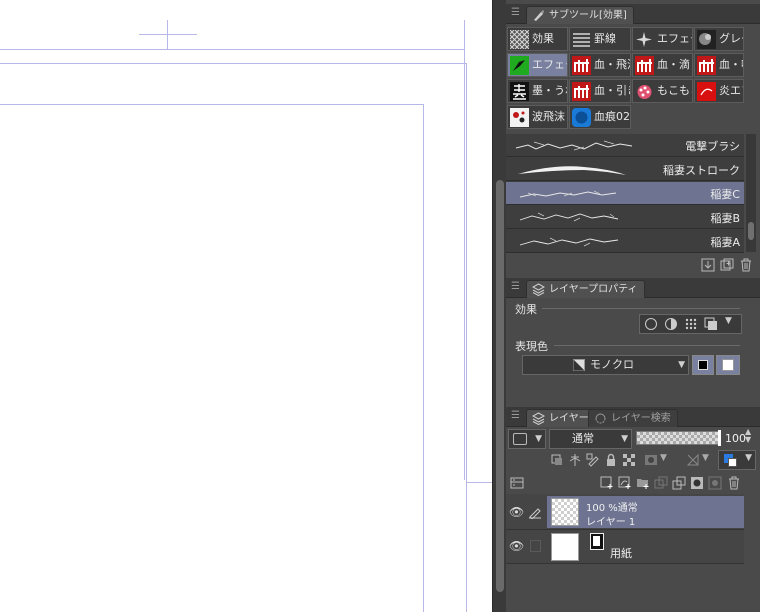 The image size is (760, 612). Describe the element at coordinates (727, 265) in the screenshot. I see `duplicate-icon` at that location.